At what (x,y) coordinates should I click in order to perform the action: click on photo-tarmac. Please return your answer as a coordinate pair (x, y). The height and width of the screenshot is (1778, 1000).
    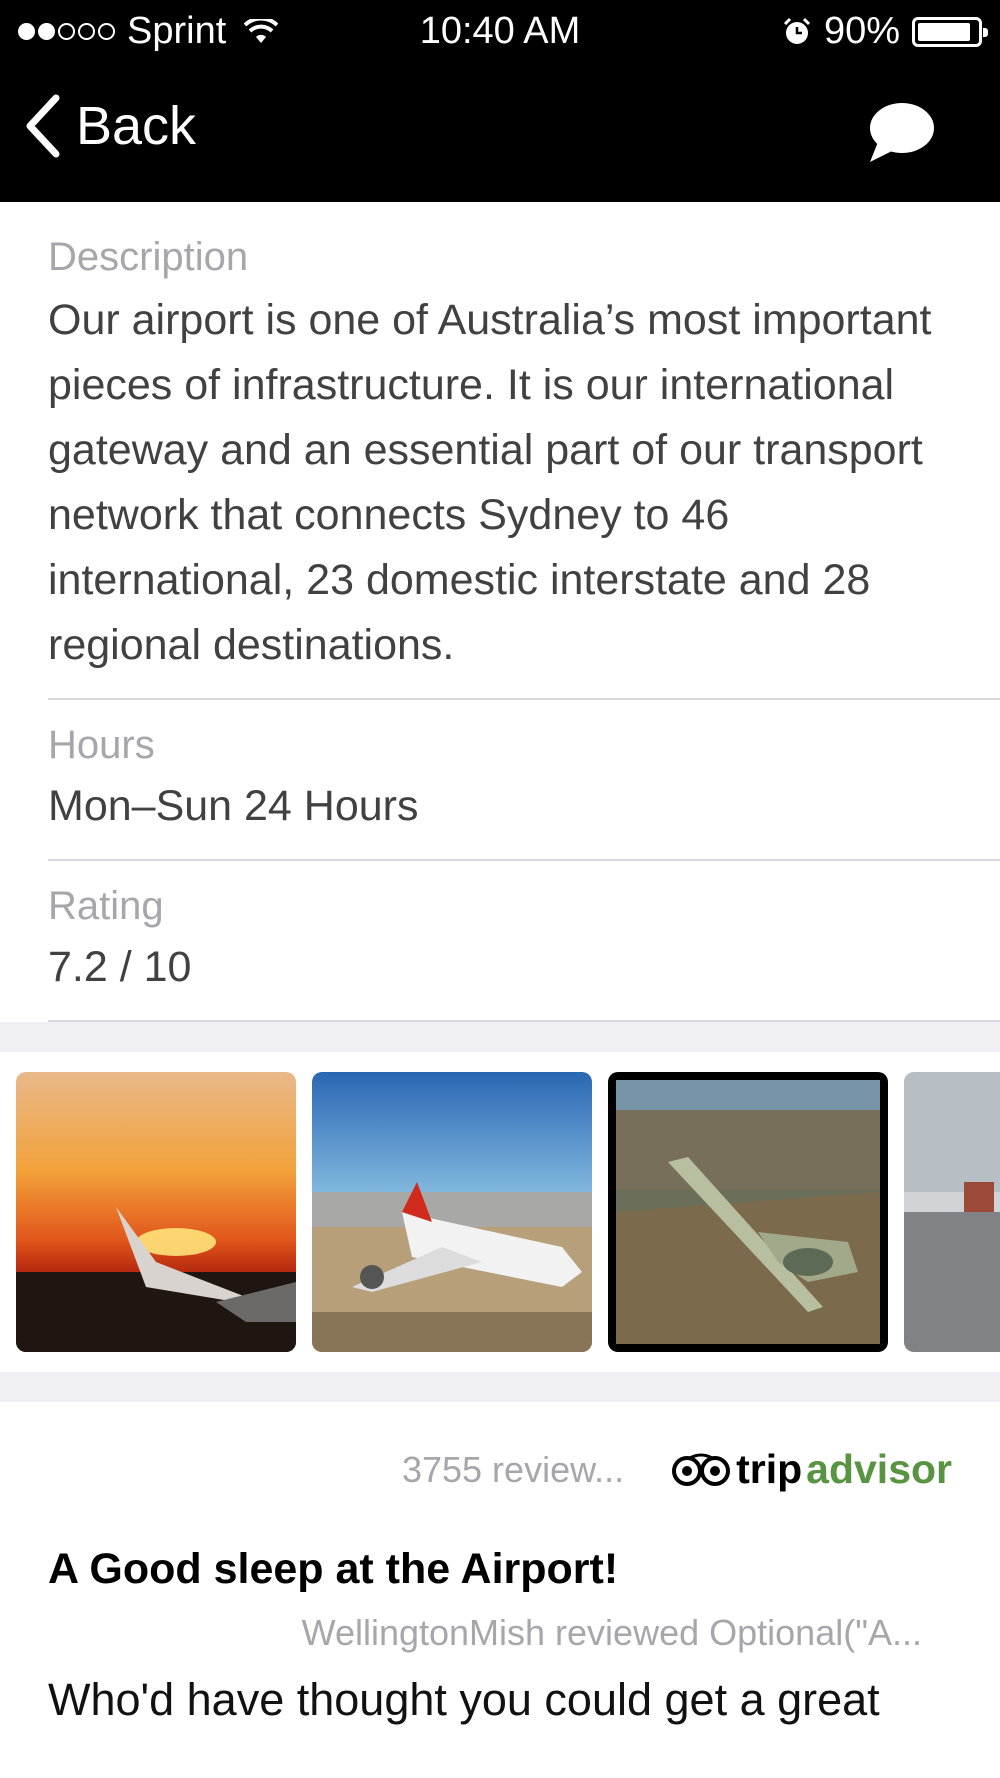
    Looking at the image, I should click on (952, 1212).